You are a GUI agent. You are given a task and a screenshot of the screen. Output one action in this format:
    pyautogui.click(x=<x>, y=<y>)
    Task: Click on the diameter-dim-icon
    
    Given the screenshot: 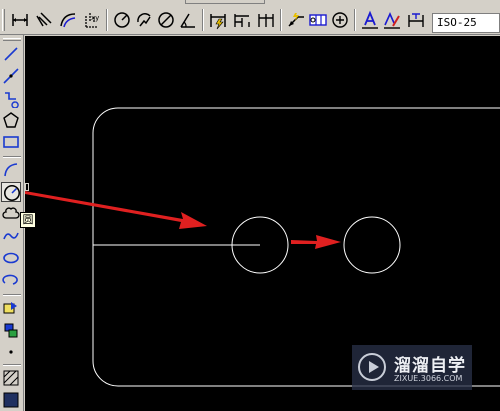 What is the action you would take?
    pyautogui.click(x=166, y=20)
    